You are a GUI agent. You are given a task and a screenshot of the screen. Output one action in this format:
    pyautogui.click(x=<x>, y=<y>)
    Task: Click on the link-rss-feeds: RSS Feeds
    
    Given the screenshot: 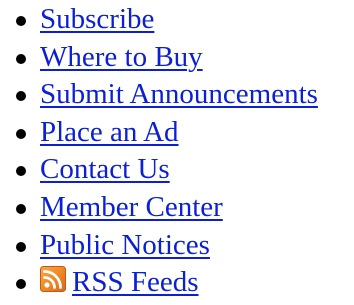 What is the action you would take?
    pyautogui.click(x=135, y=282)
    